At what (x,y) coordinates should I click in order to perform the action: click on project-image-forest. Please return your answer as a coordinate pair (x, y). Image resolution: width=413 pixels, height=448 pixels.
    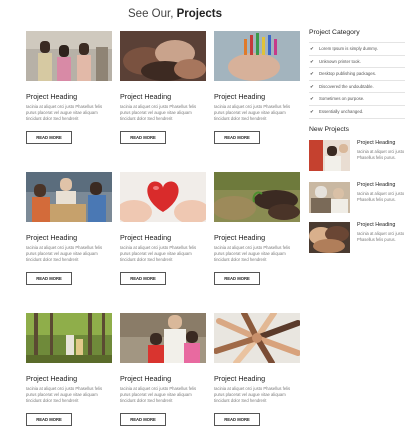
    Looking at the image, I should click on (69, 338).